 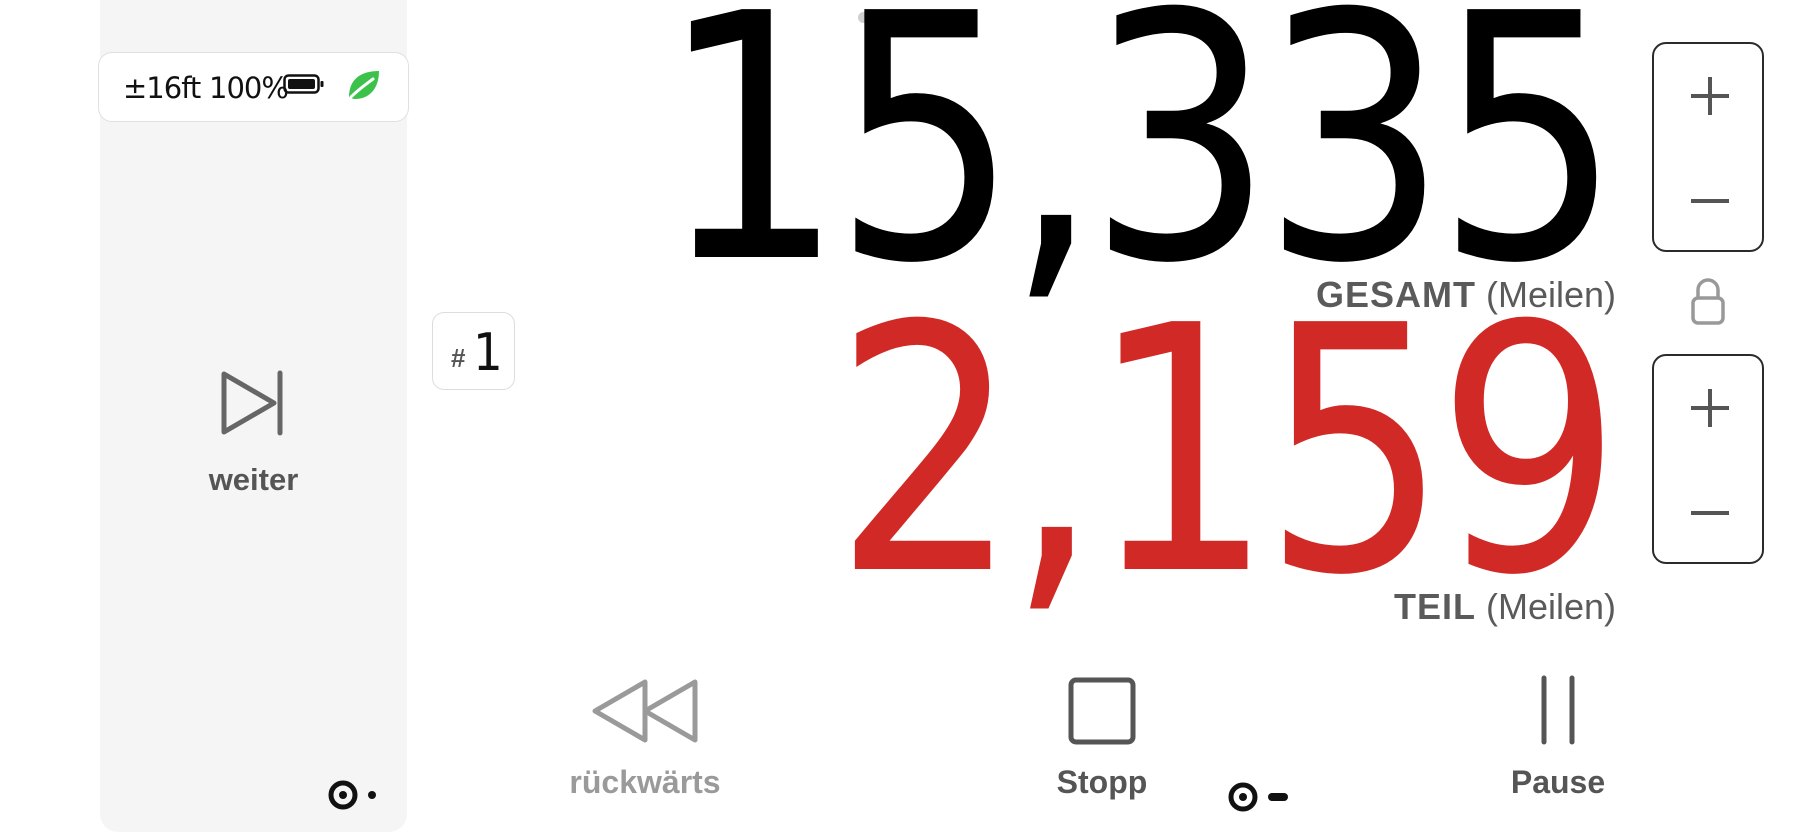 I want to click on reverse-button: rückwärts, so click(x=645, y=738).